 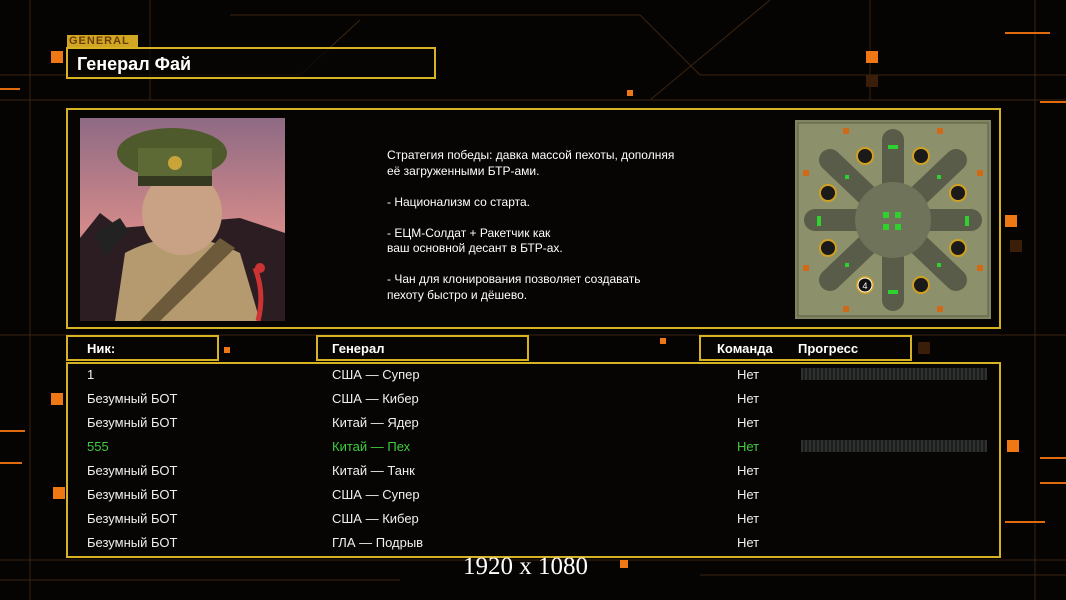 What do you see at coordinates (98, 446) in the screenshot?
I see `player-nick: 555` at bounding box center [98, 446].